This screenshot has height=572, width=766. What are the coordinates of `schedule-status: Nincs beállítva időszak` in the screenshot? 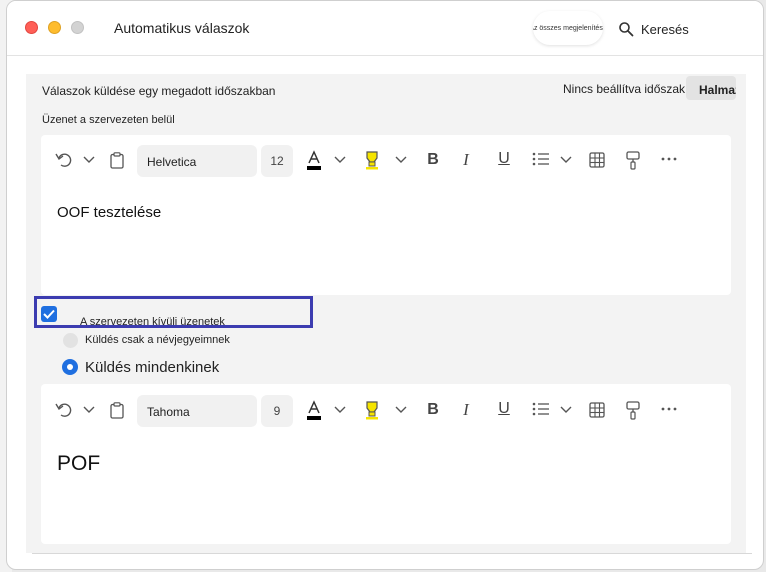 It's located at (624, 89).